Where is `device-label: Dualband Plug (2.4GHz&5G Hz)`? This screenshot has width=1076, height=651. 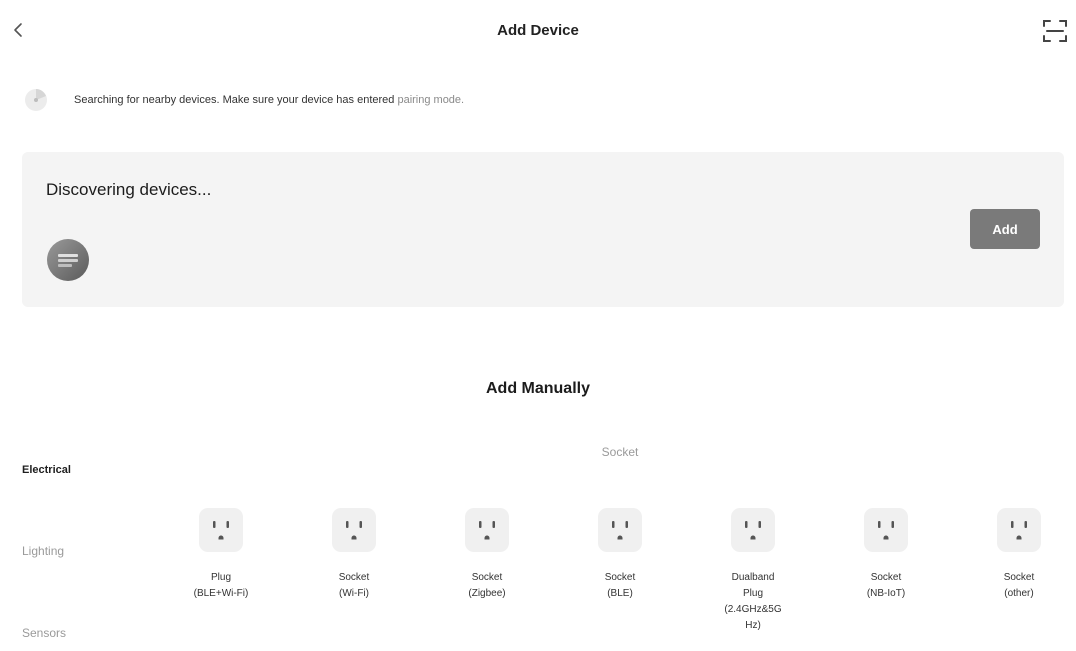
device-label: Dualband Plug (2.4GHz&5G Hz) is located at coordinates (753, 601).